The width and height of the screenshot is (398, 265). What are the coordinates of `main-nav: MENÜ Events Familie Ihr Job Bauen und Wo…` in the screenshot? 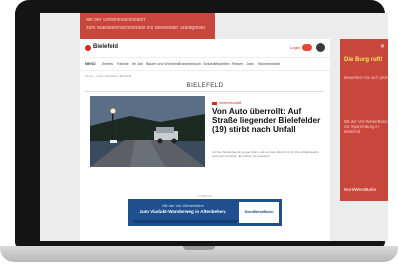 It's located at (205, 64).